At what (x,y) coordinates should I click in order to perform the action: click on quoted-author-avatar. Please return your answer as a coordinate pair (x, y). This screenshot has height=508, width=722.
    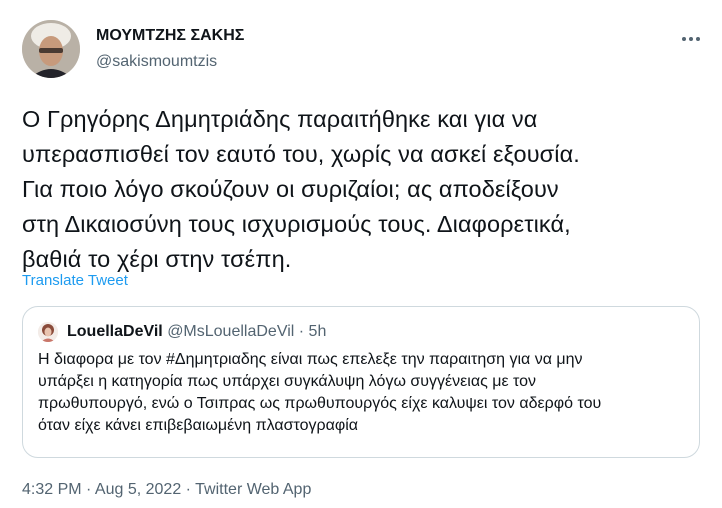
    Looking at the image, I should click on (48, 332).